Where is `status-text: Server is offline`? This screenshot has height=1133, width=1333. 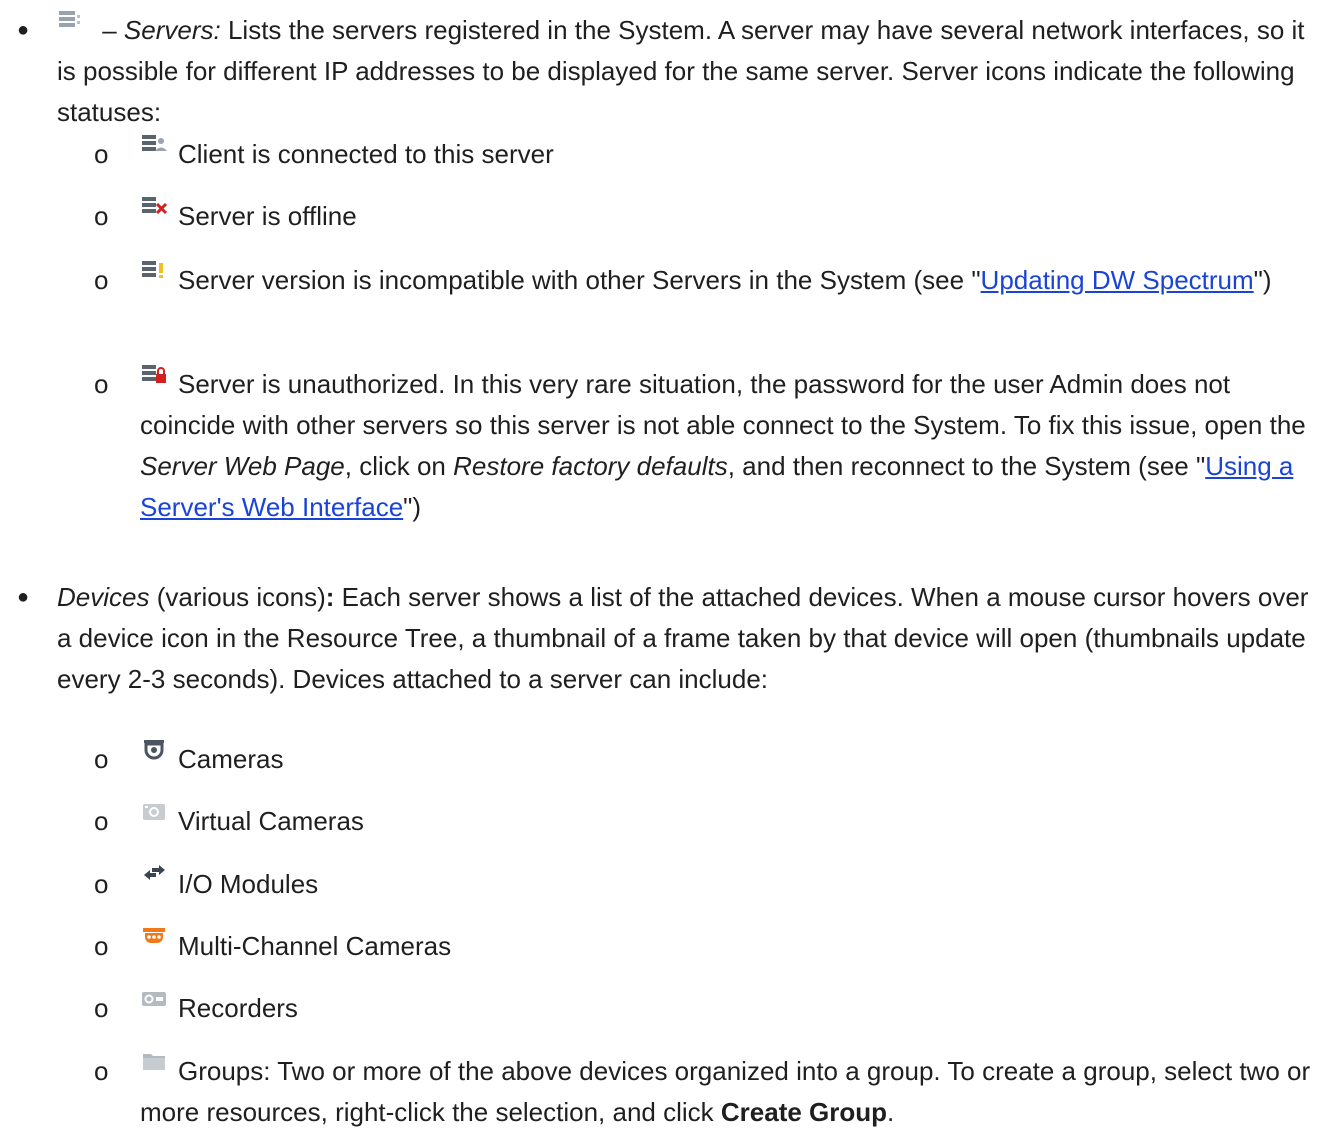
status-text: Server is offline is located at coordinates (267, 216).